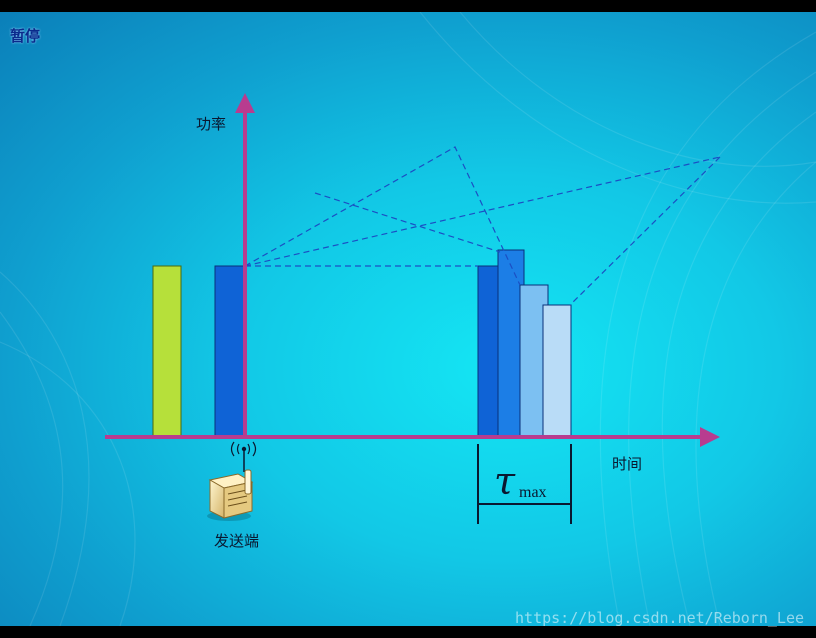 This screenshot has width=816, height=638. What do you see at coordinates (505, 481) in the screenshot?
I see `tau-symbol: τ` at bounding box center [505, 481].